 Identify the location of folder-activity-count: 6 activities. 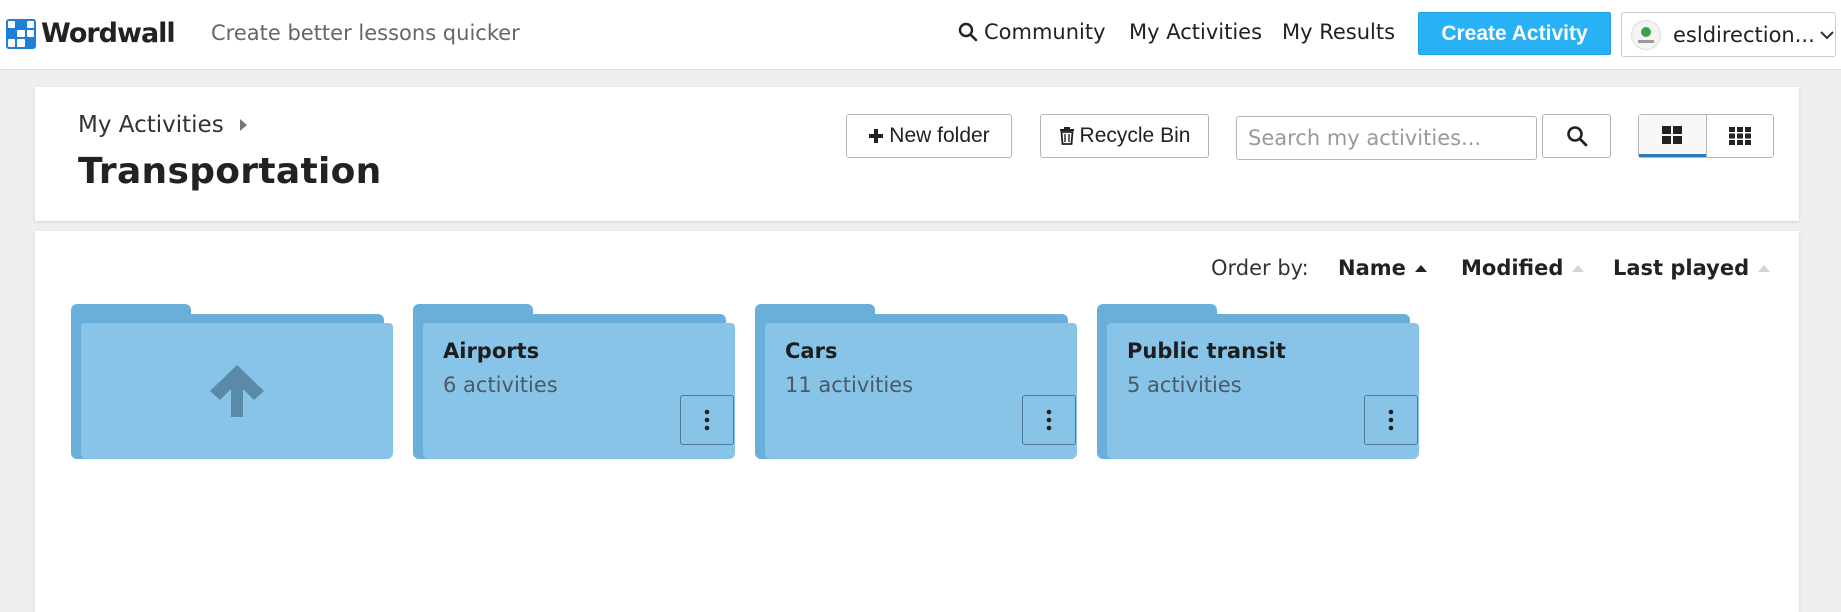
(500, 385).